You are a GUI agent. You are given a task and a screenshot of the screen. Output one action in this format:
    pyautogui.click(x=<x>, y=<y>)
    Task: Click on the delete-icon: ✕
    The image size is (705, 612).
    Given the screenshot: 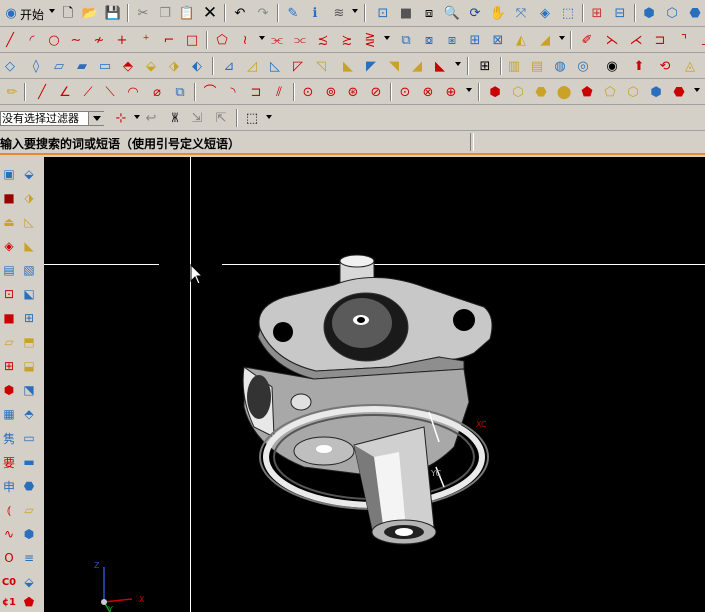 What is the action you would take?
    pyautogui.click(x=210, y=13)
    